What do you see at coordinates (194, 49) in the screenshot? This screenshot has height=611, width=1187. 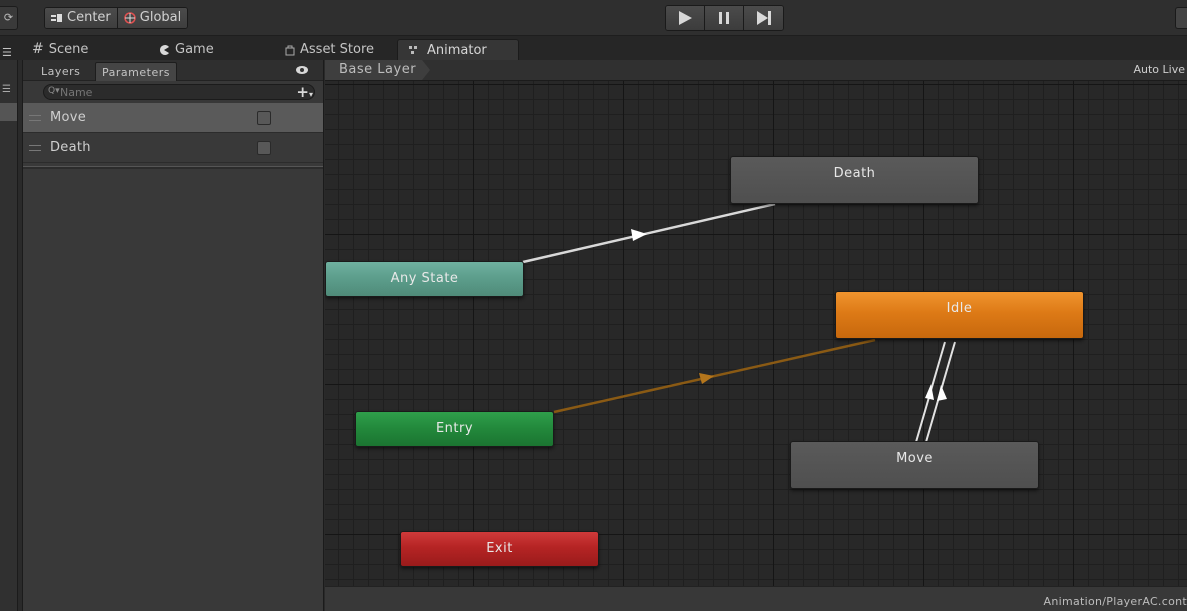 I see `tab-game-label: Game` at bounding box center [194, 49].